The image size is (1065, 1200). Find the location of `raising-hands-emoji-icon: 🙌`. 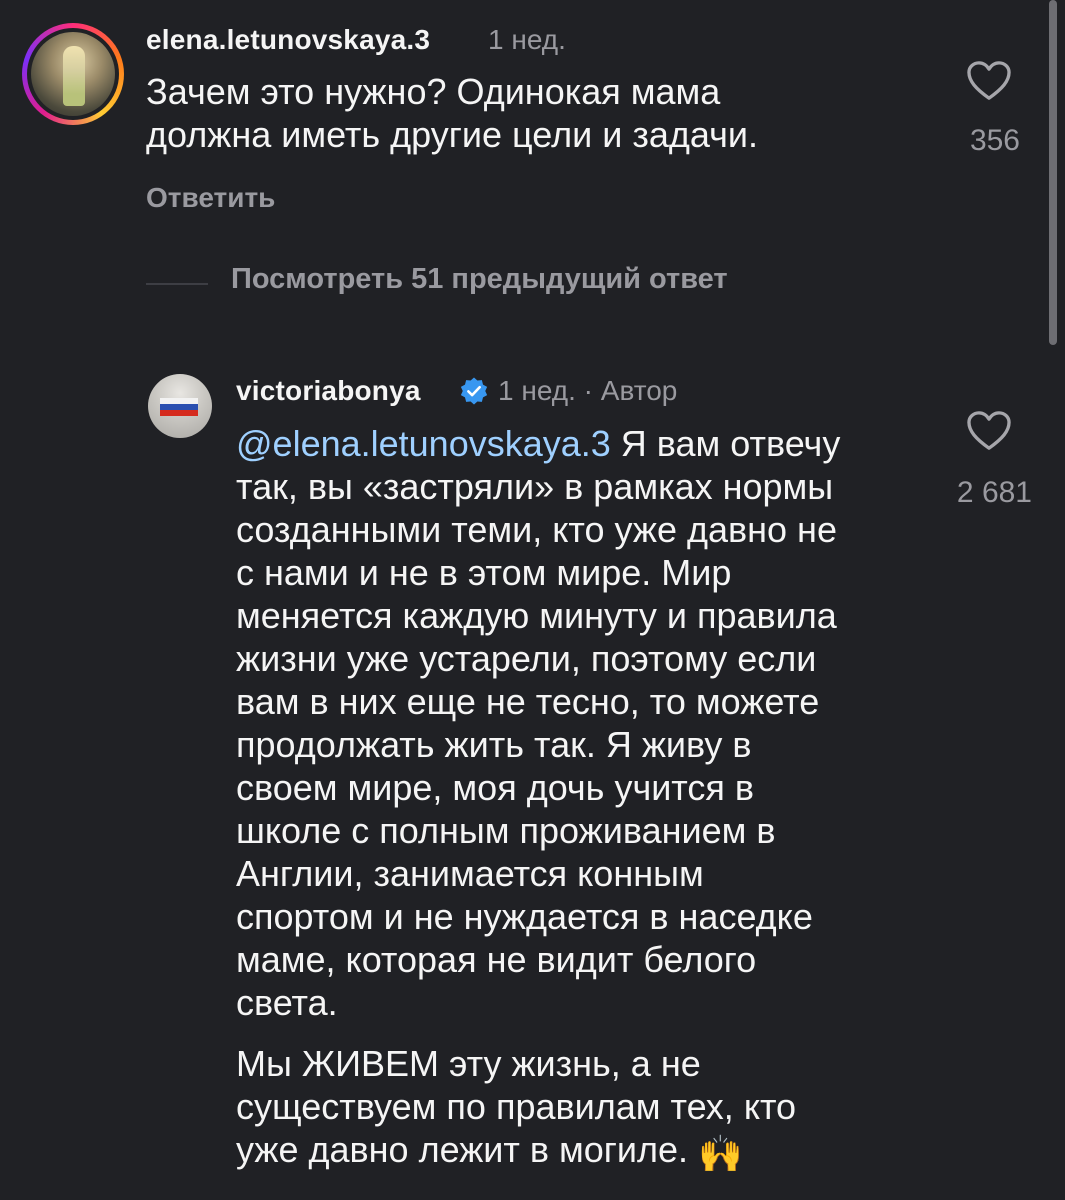

raising-hands-emoji-icon: 🙌 is located at coordinates (720, 1153).